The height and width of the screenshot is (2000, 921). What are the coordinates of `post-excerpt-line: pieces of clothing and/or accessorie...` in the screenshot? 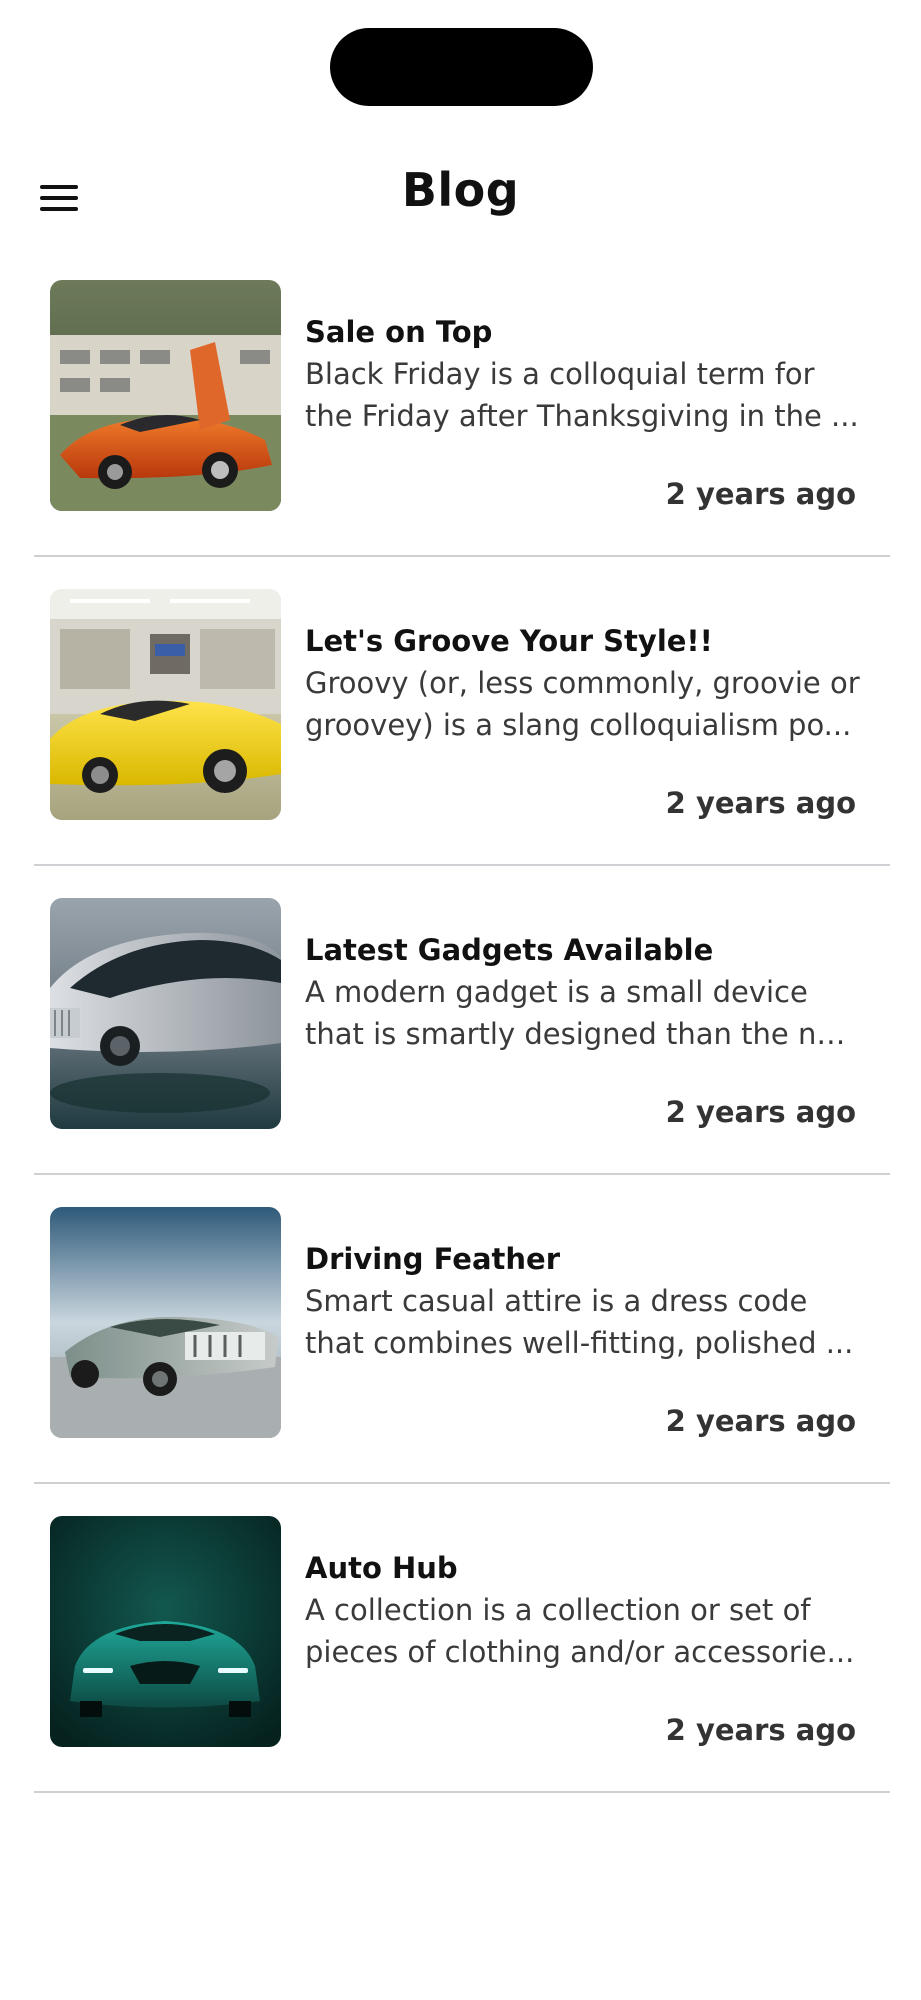 It's located at (580, 1652).